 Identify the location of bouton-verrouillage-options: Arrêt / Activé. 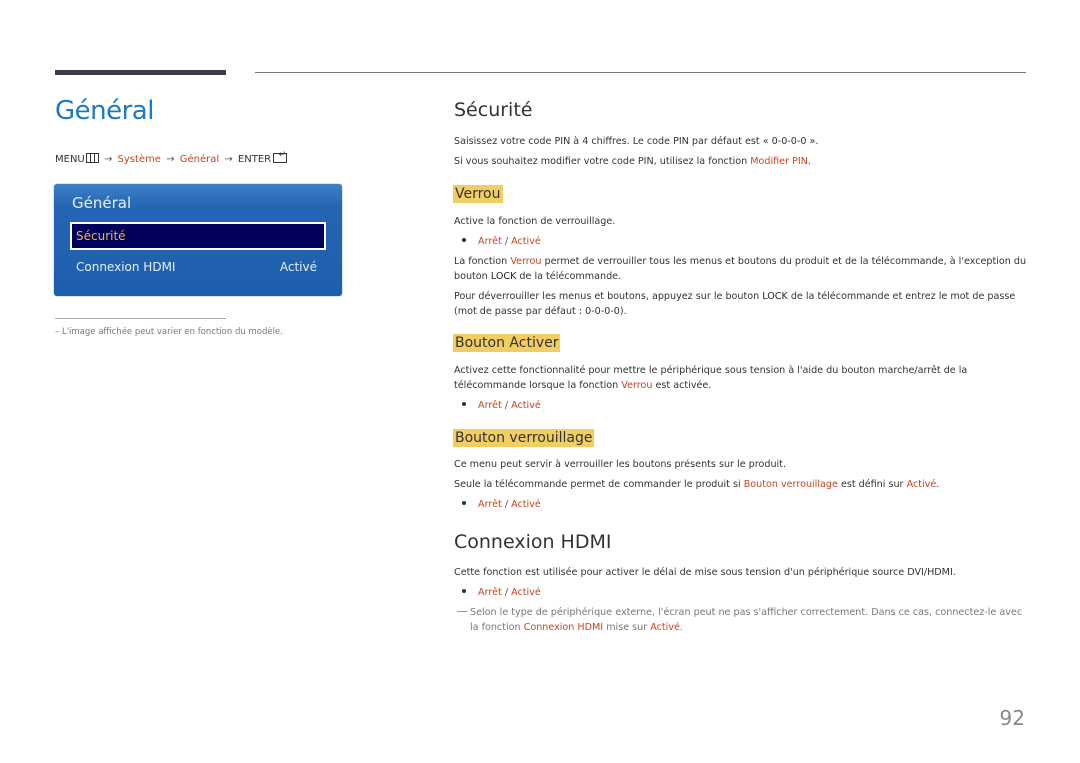
(497, 504).